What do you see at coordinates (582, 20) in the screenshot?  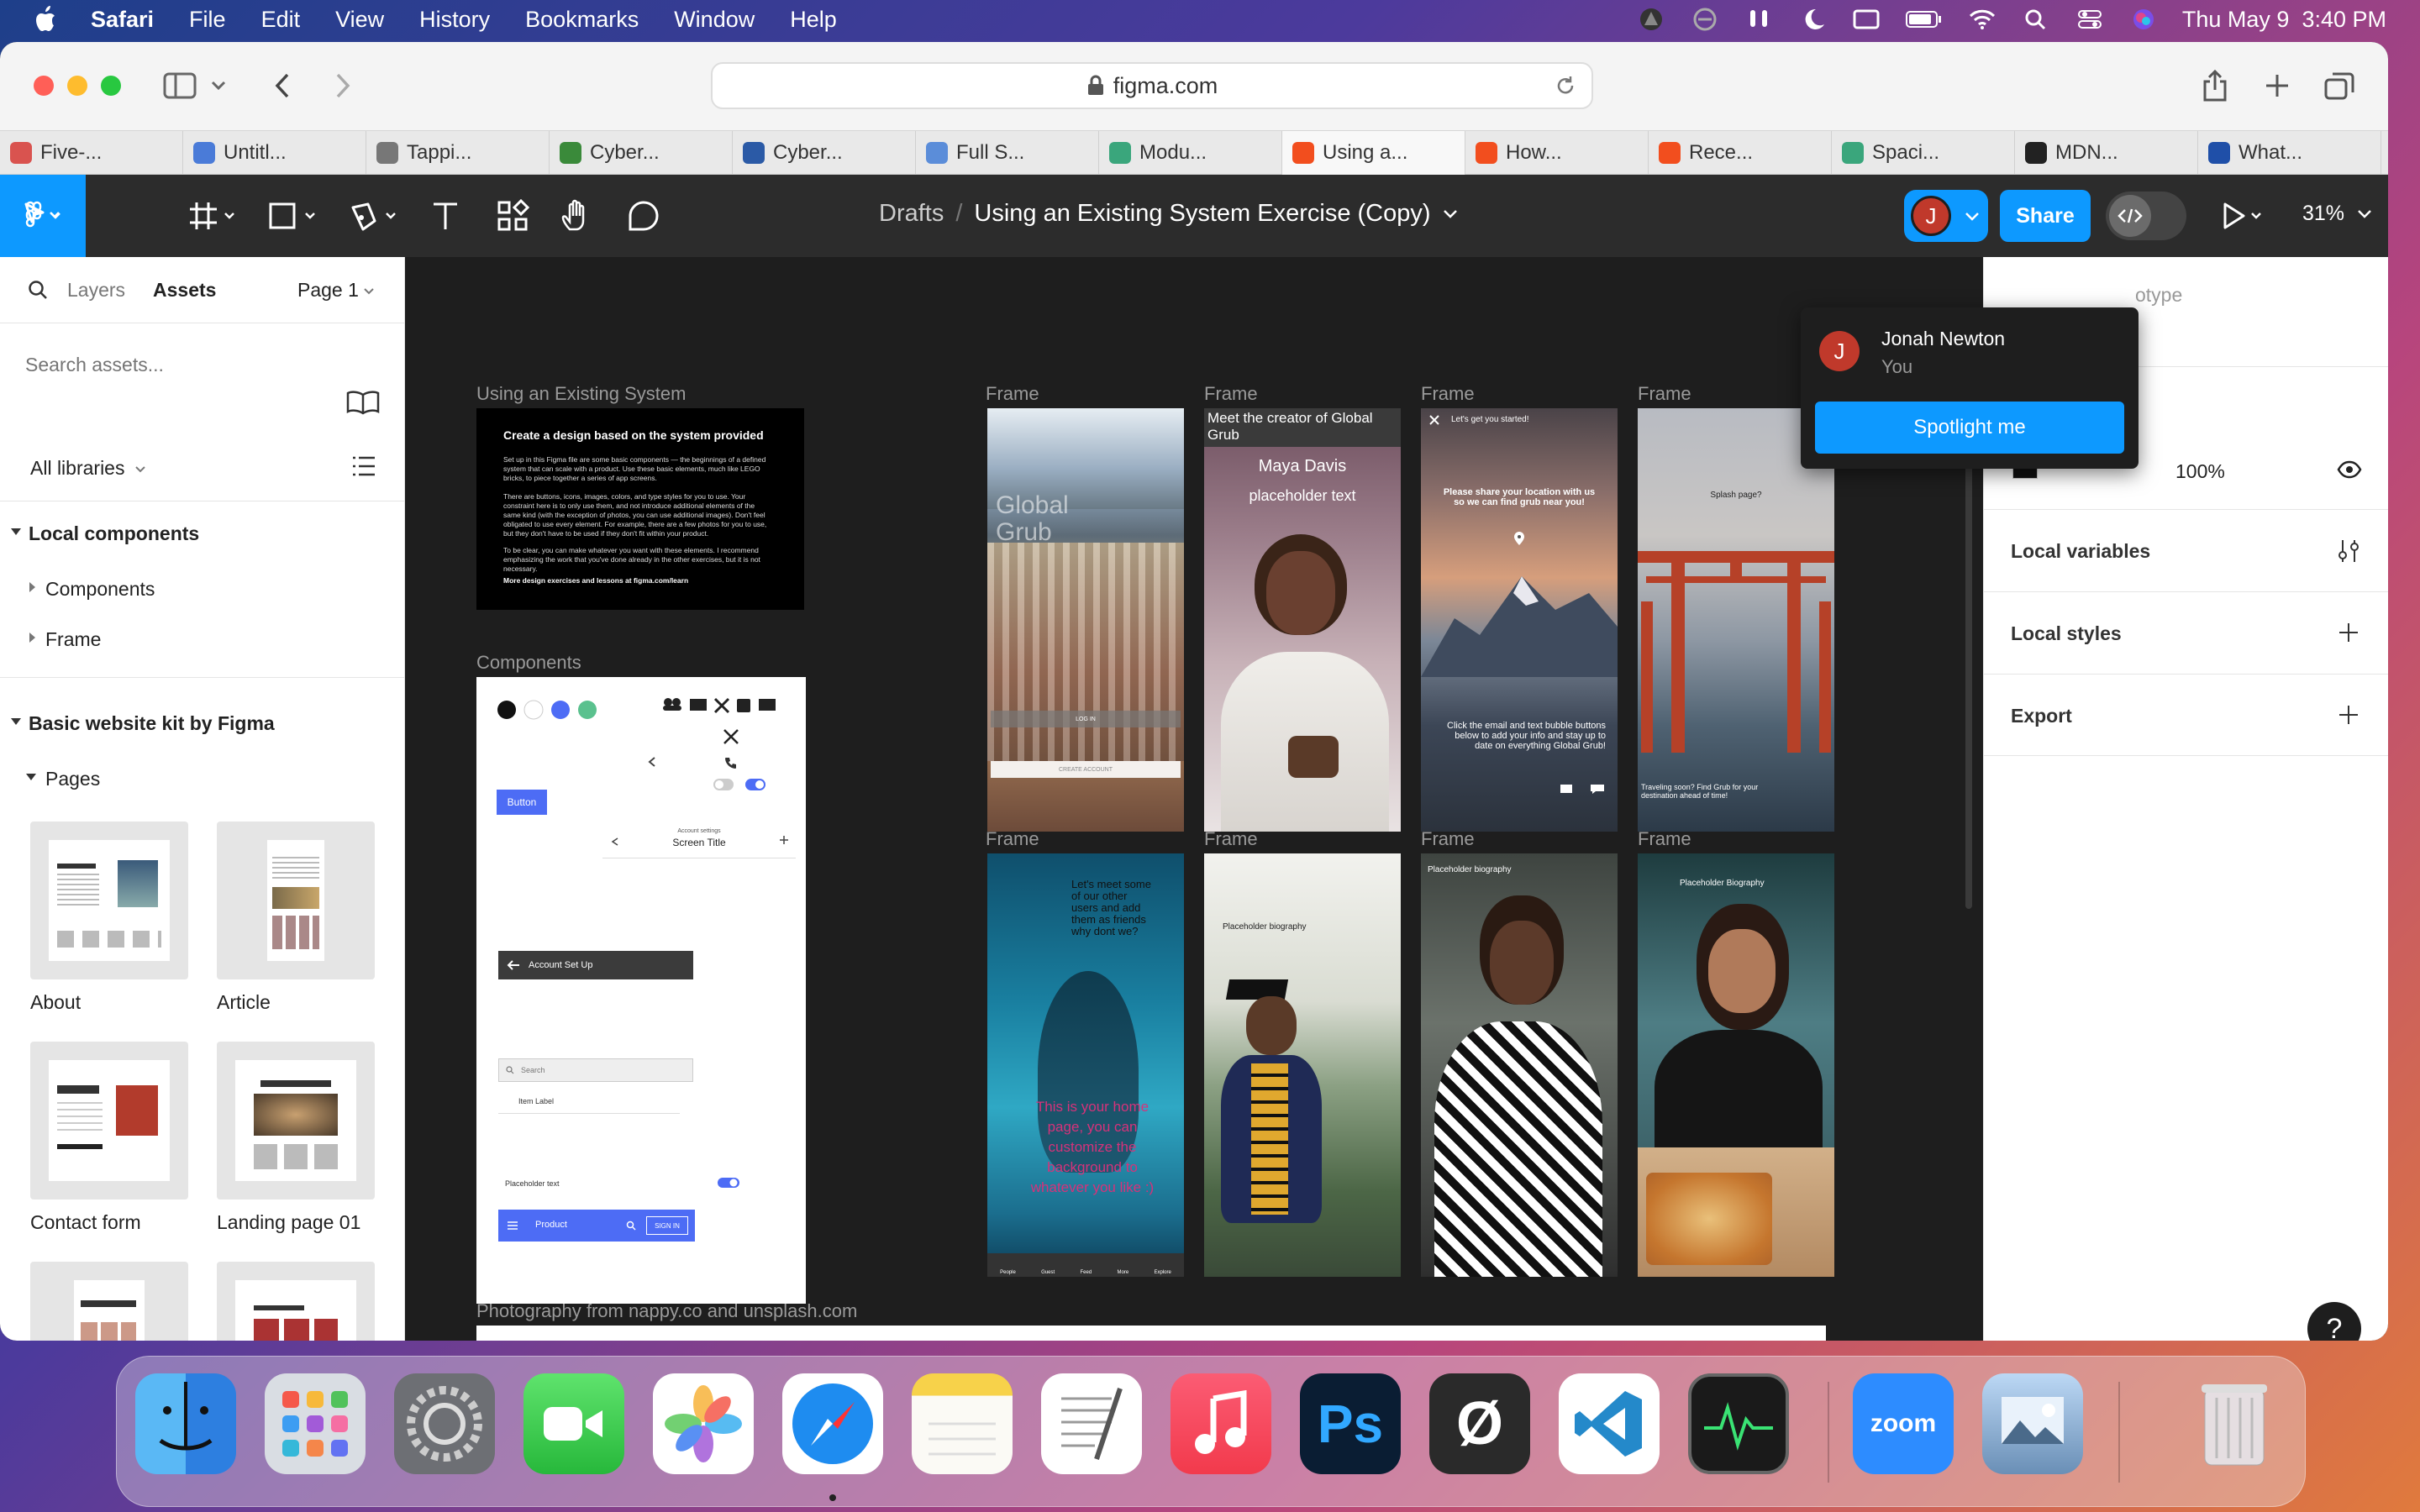 I see `menu-bookmarks: Bookmarks` at bounding box center [582, 20].